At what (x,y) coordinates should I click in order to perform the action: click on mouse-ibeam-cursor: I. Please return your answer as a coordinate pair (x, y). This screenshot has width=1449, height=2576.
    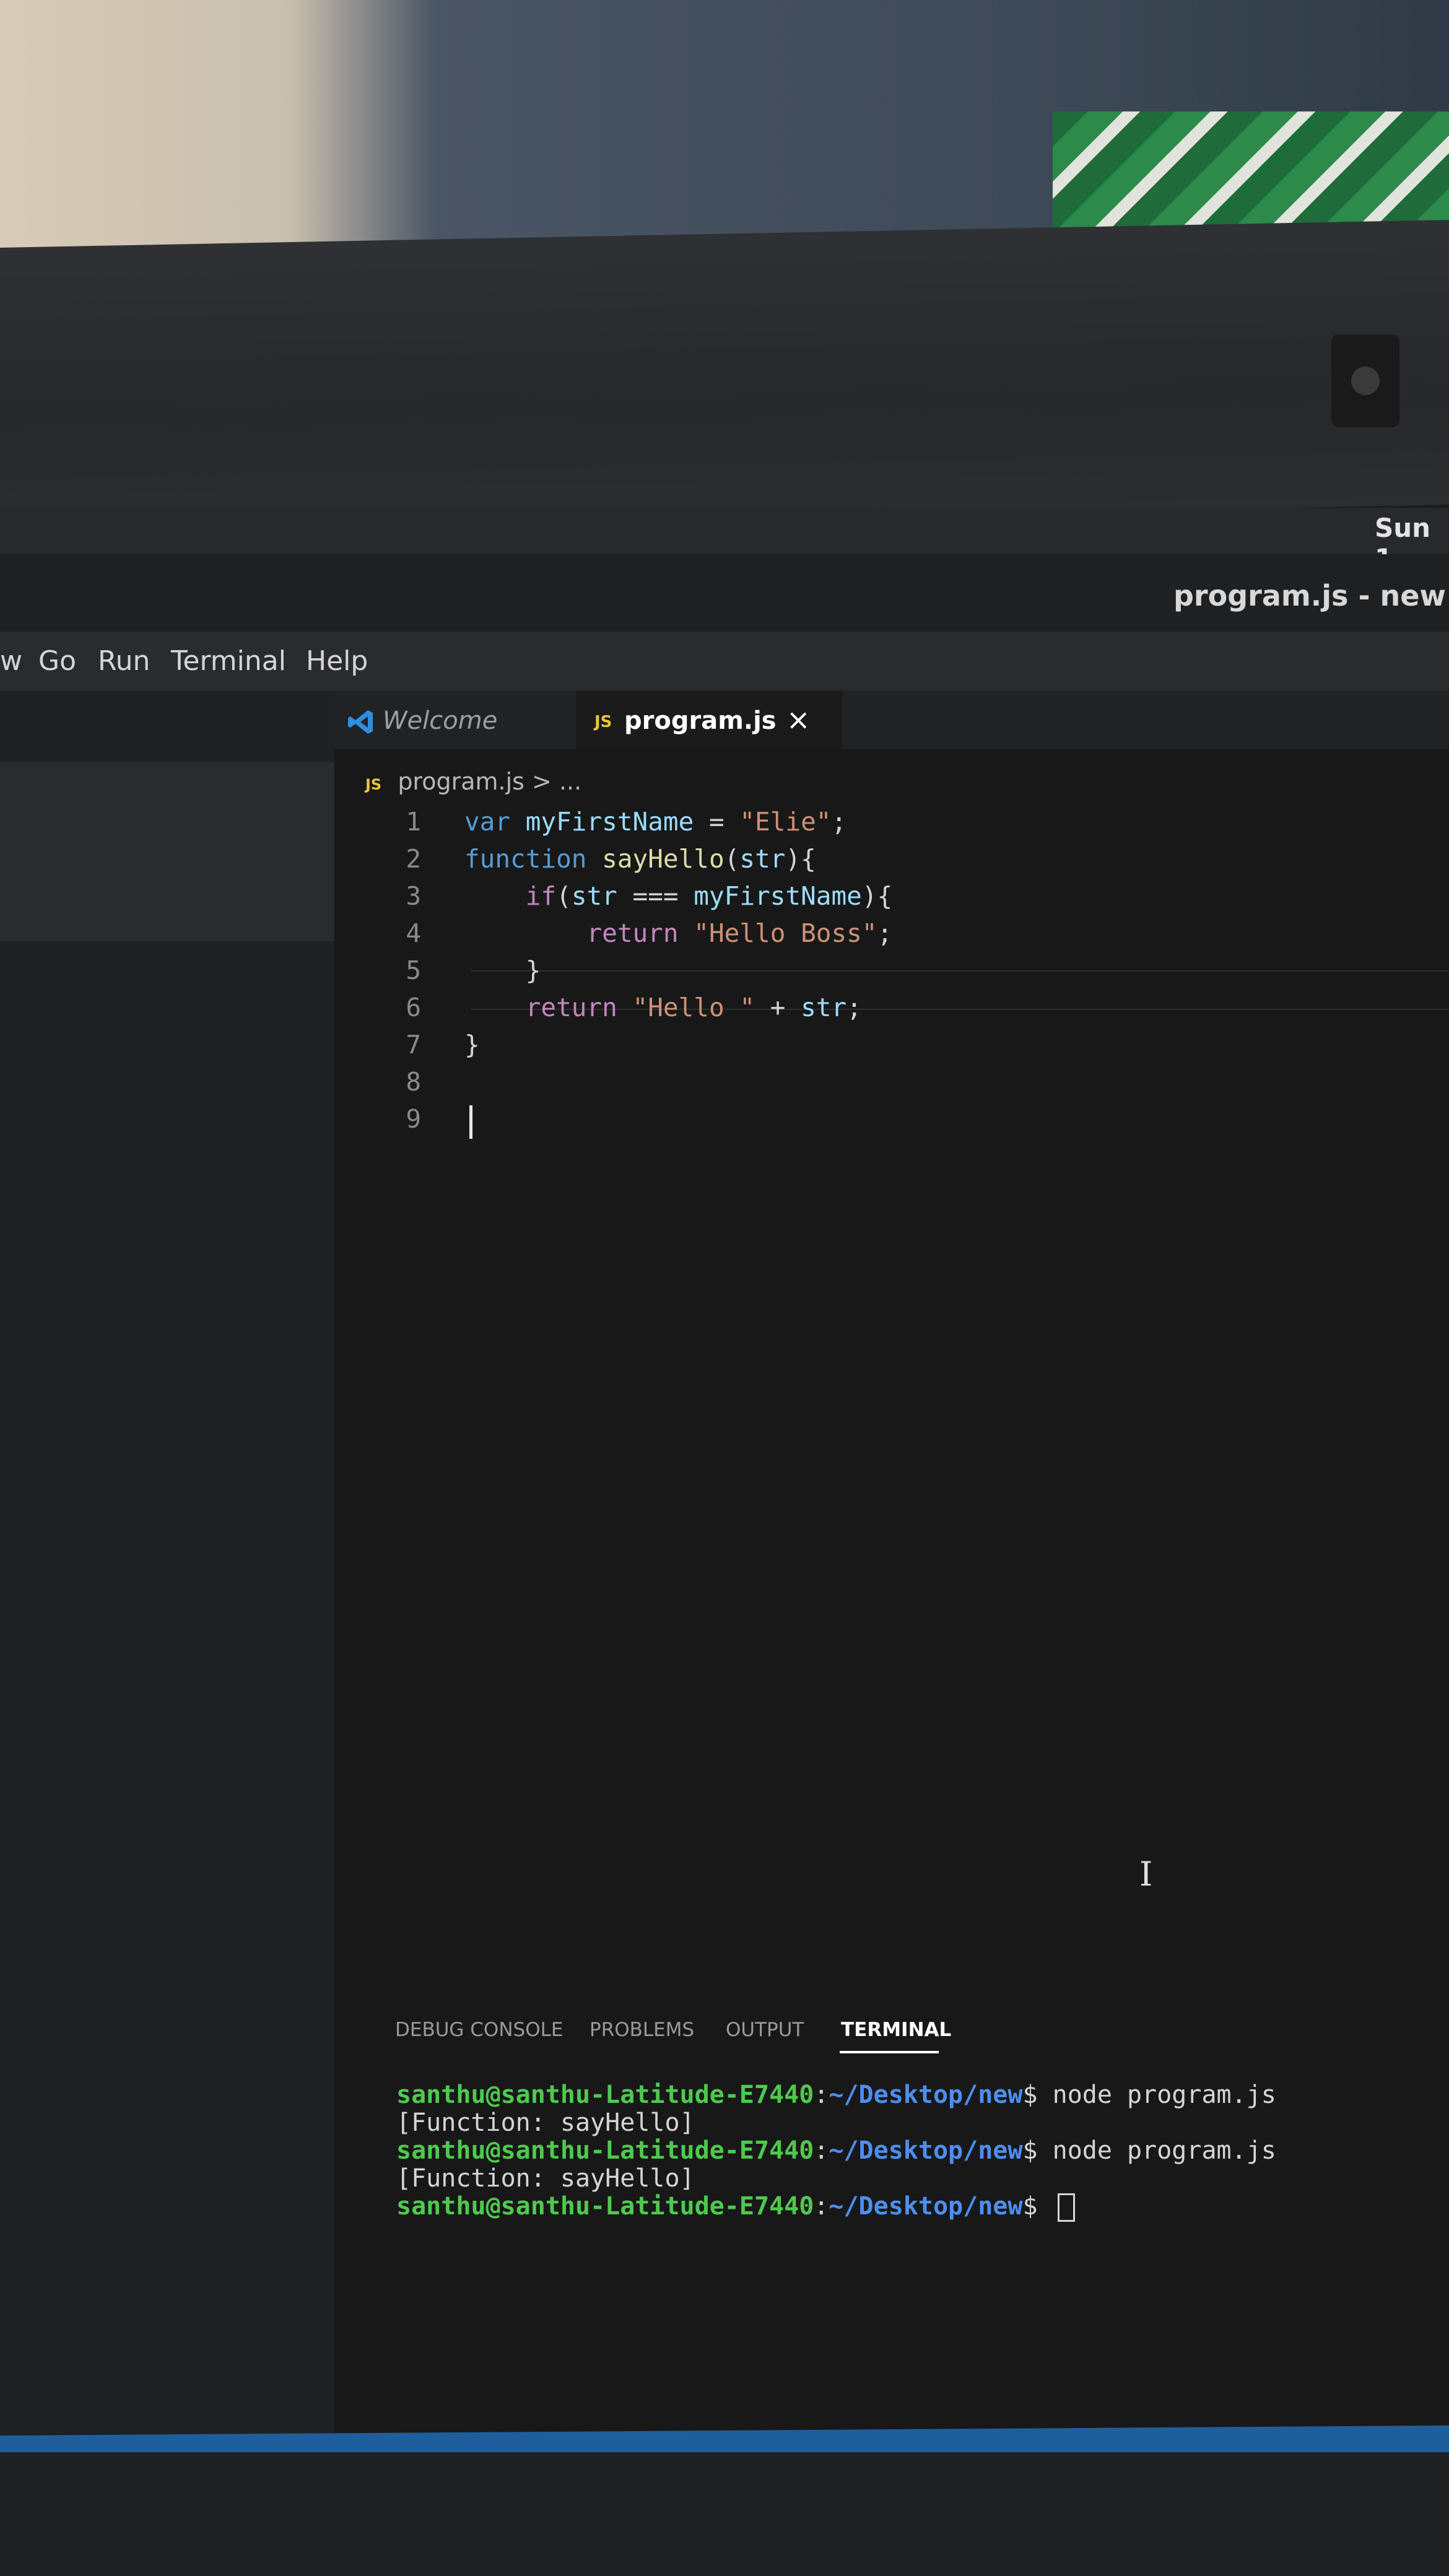
    Looking at the image, I should click on (1146, 1874).